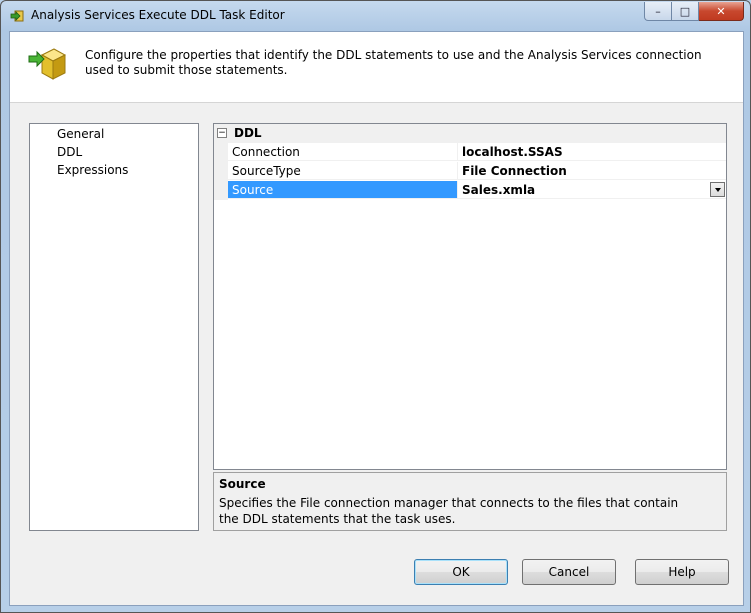 This screenshot has height=613, width=751. I want to click on nav-item-expressions: Expressions, so click(92, 170).